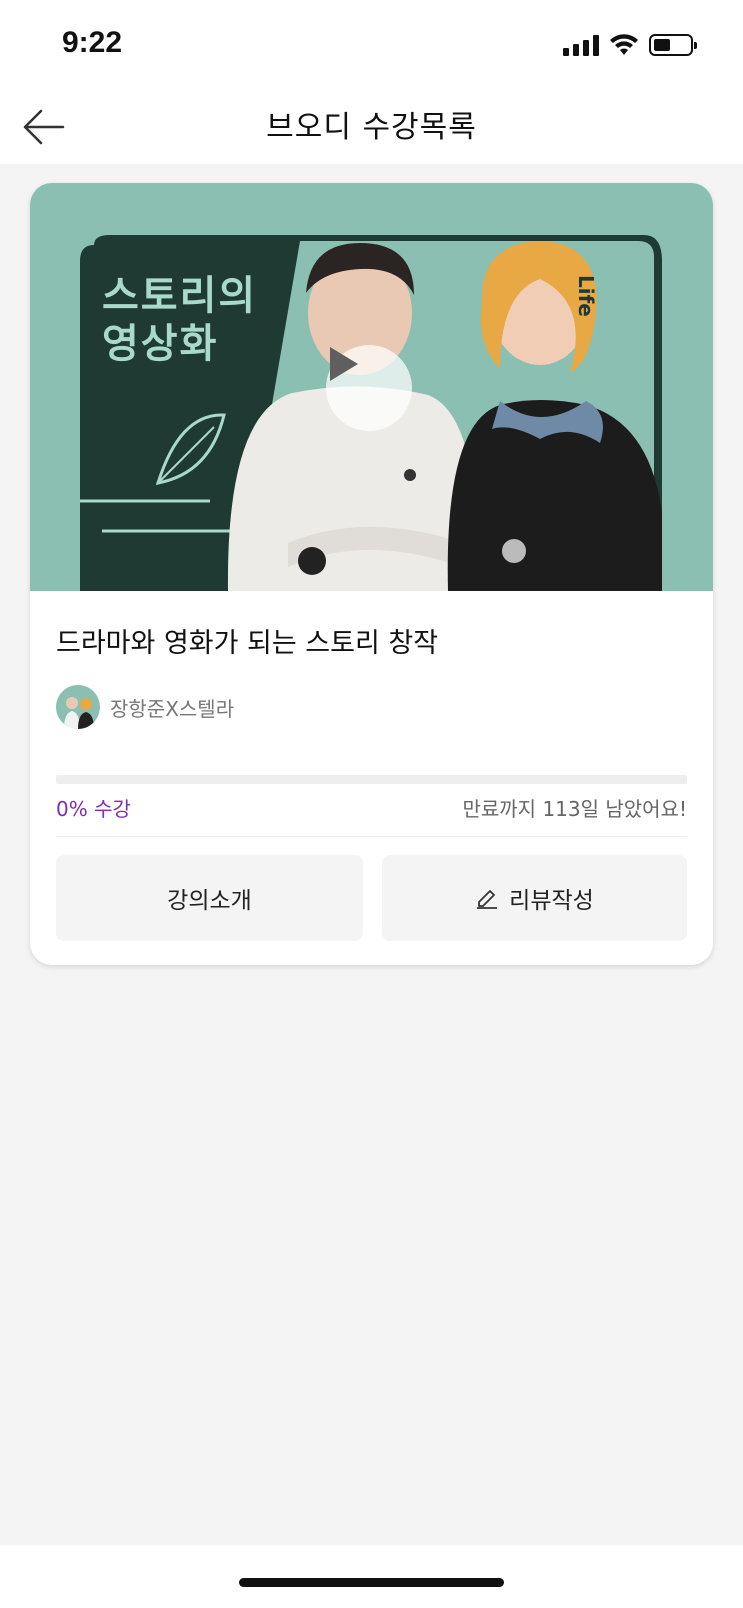 This screenshot has width=743, height=1608. Describe the element at coordinates (371, 1582) in the screenshot. I see `home-indicator` at that location.